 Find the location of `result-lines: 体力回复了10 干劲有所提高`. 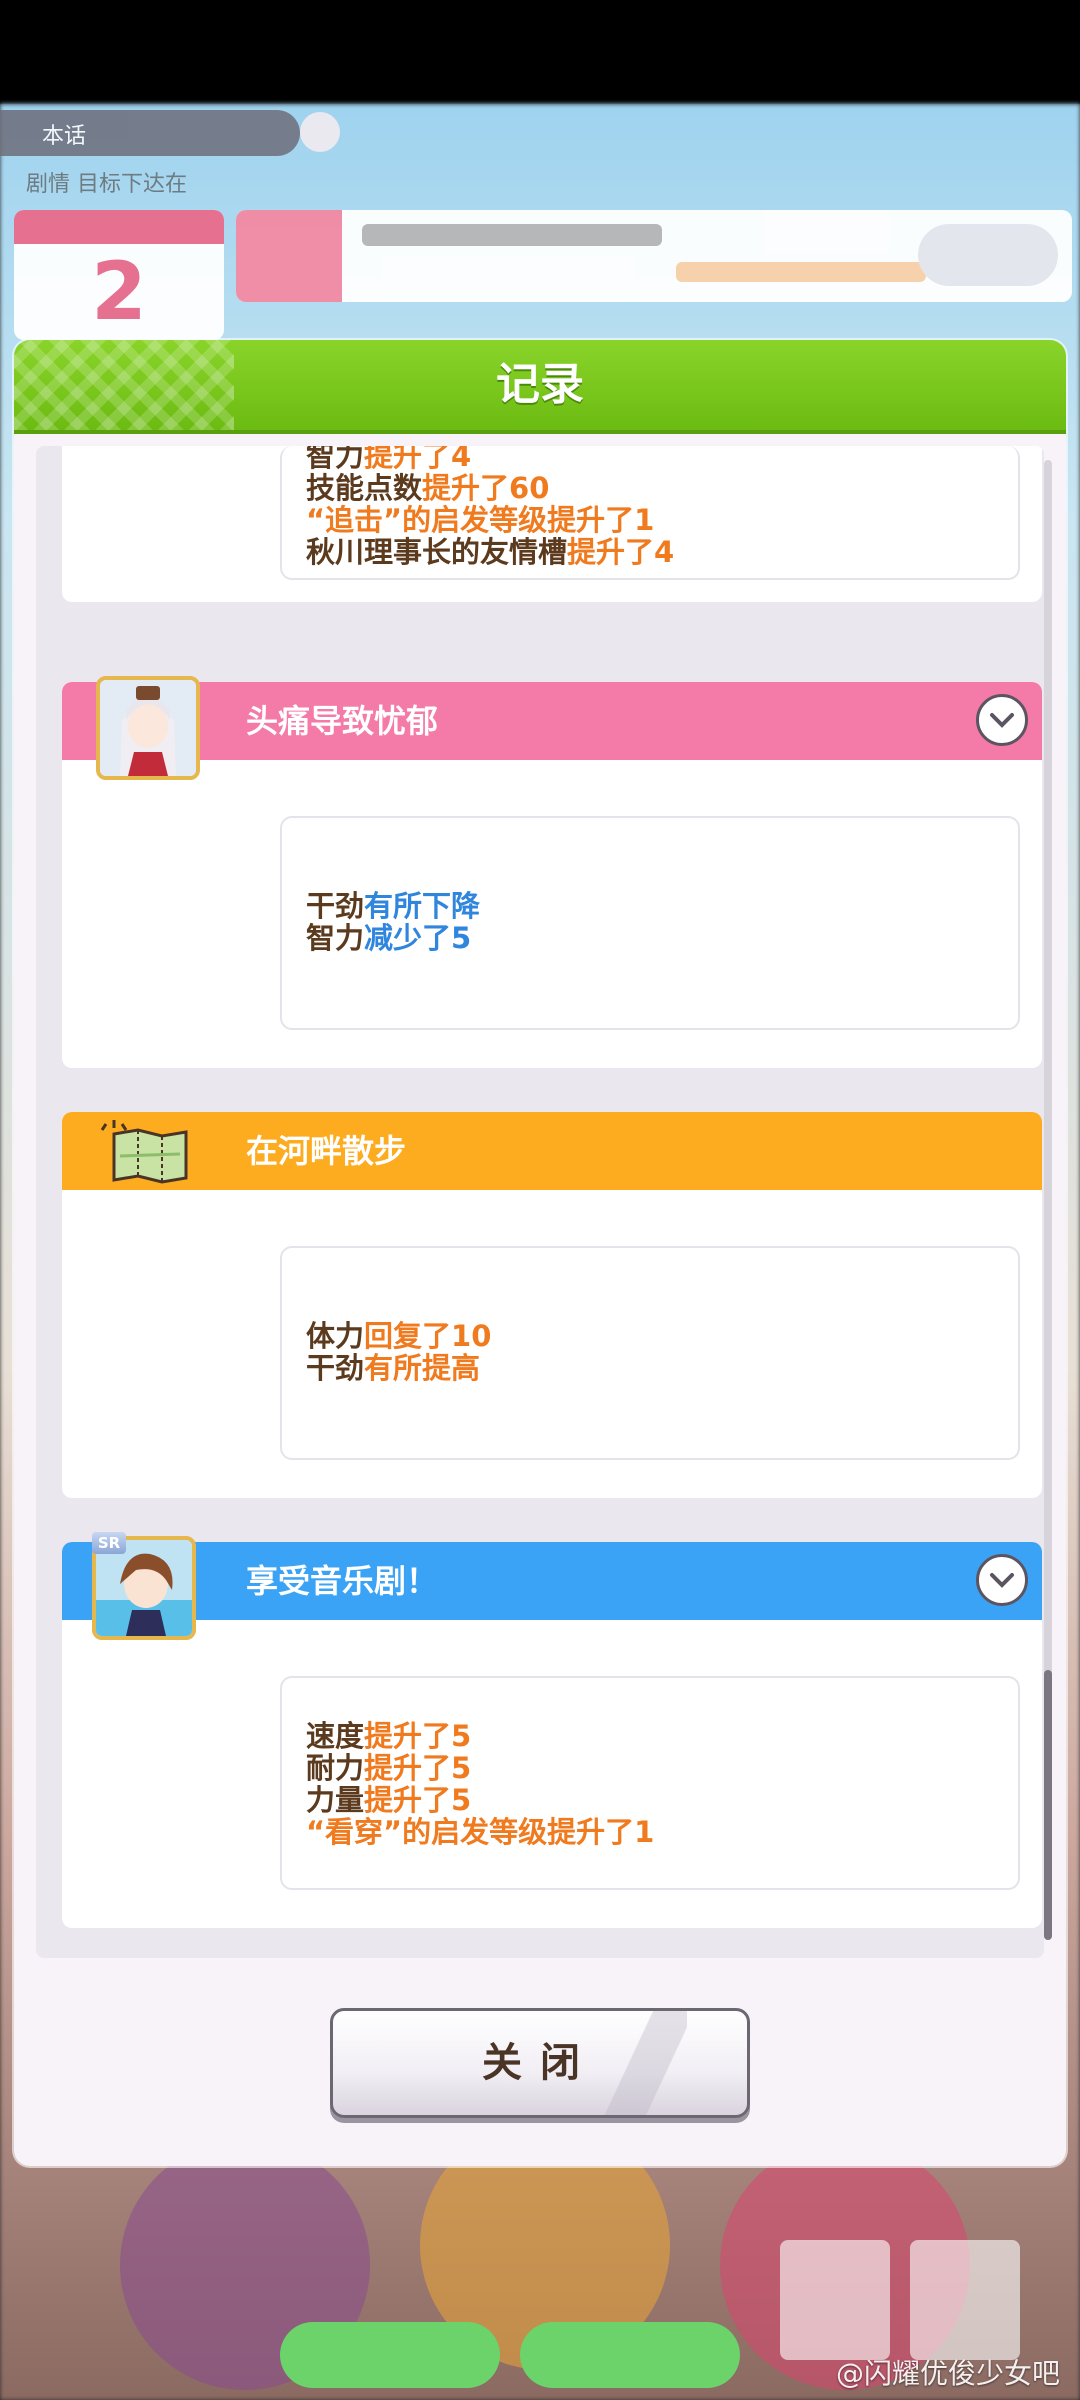

result-lines: 体力回复了10 干劲有所提高 is located at coordinates (398, 1352).